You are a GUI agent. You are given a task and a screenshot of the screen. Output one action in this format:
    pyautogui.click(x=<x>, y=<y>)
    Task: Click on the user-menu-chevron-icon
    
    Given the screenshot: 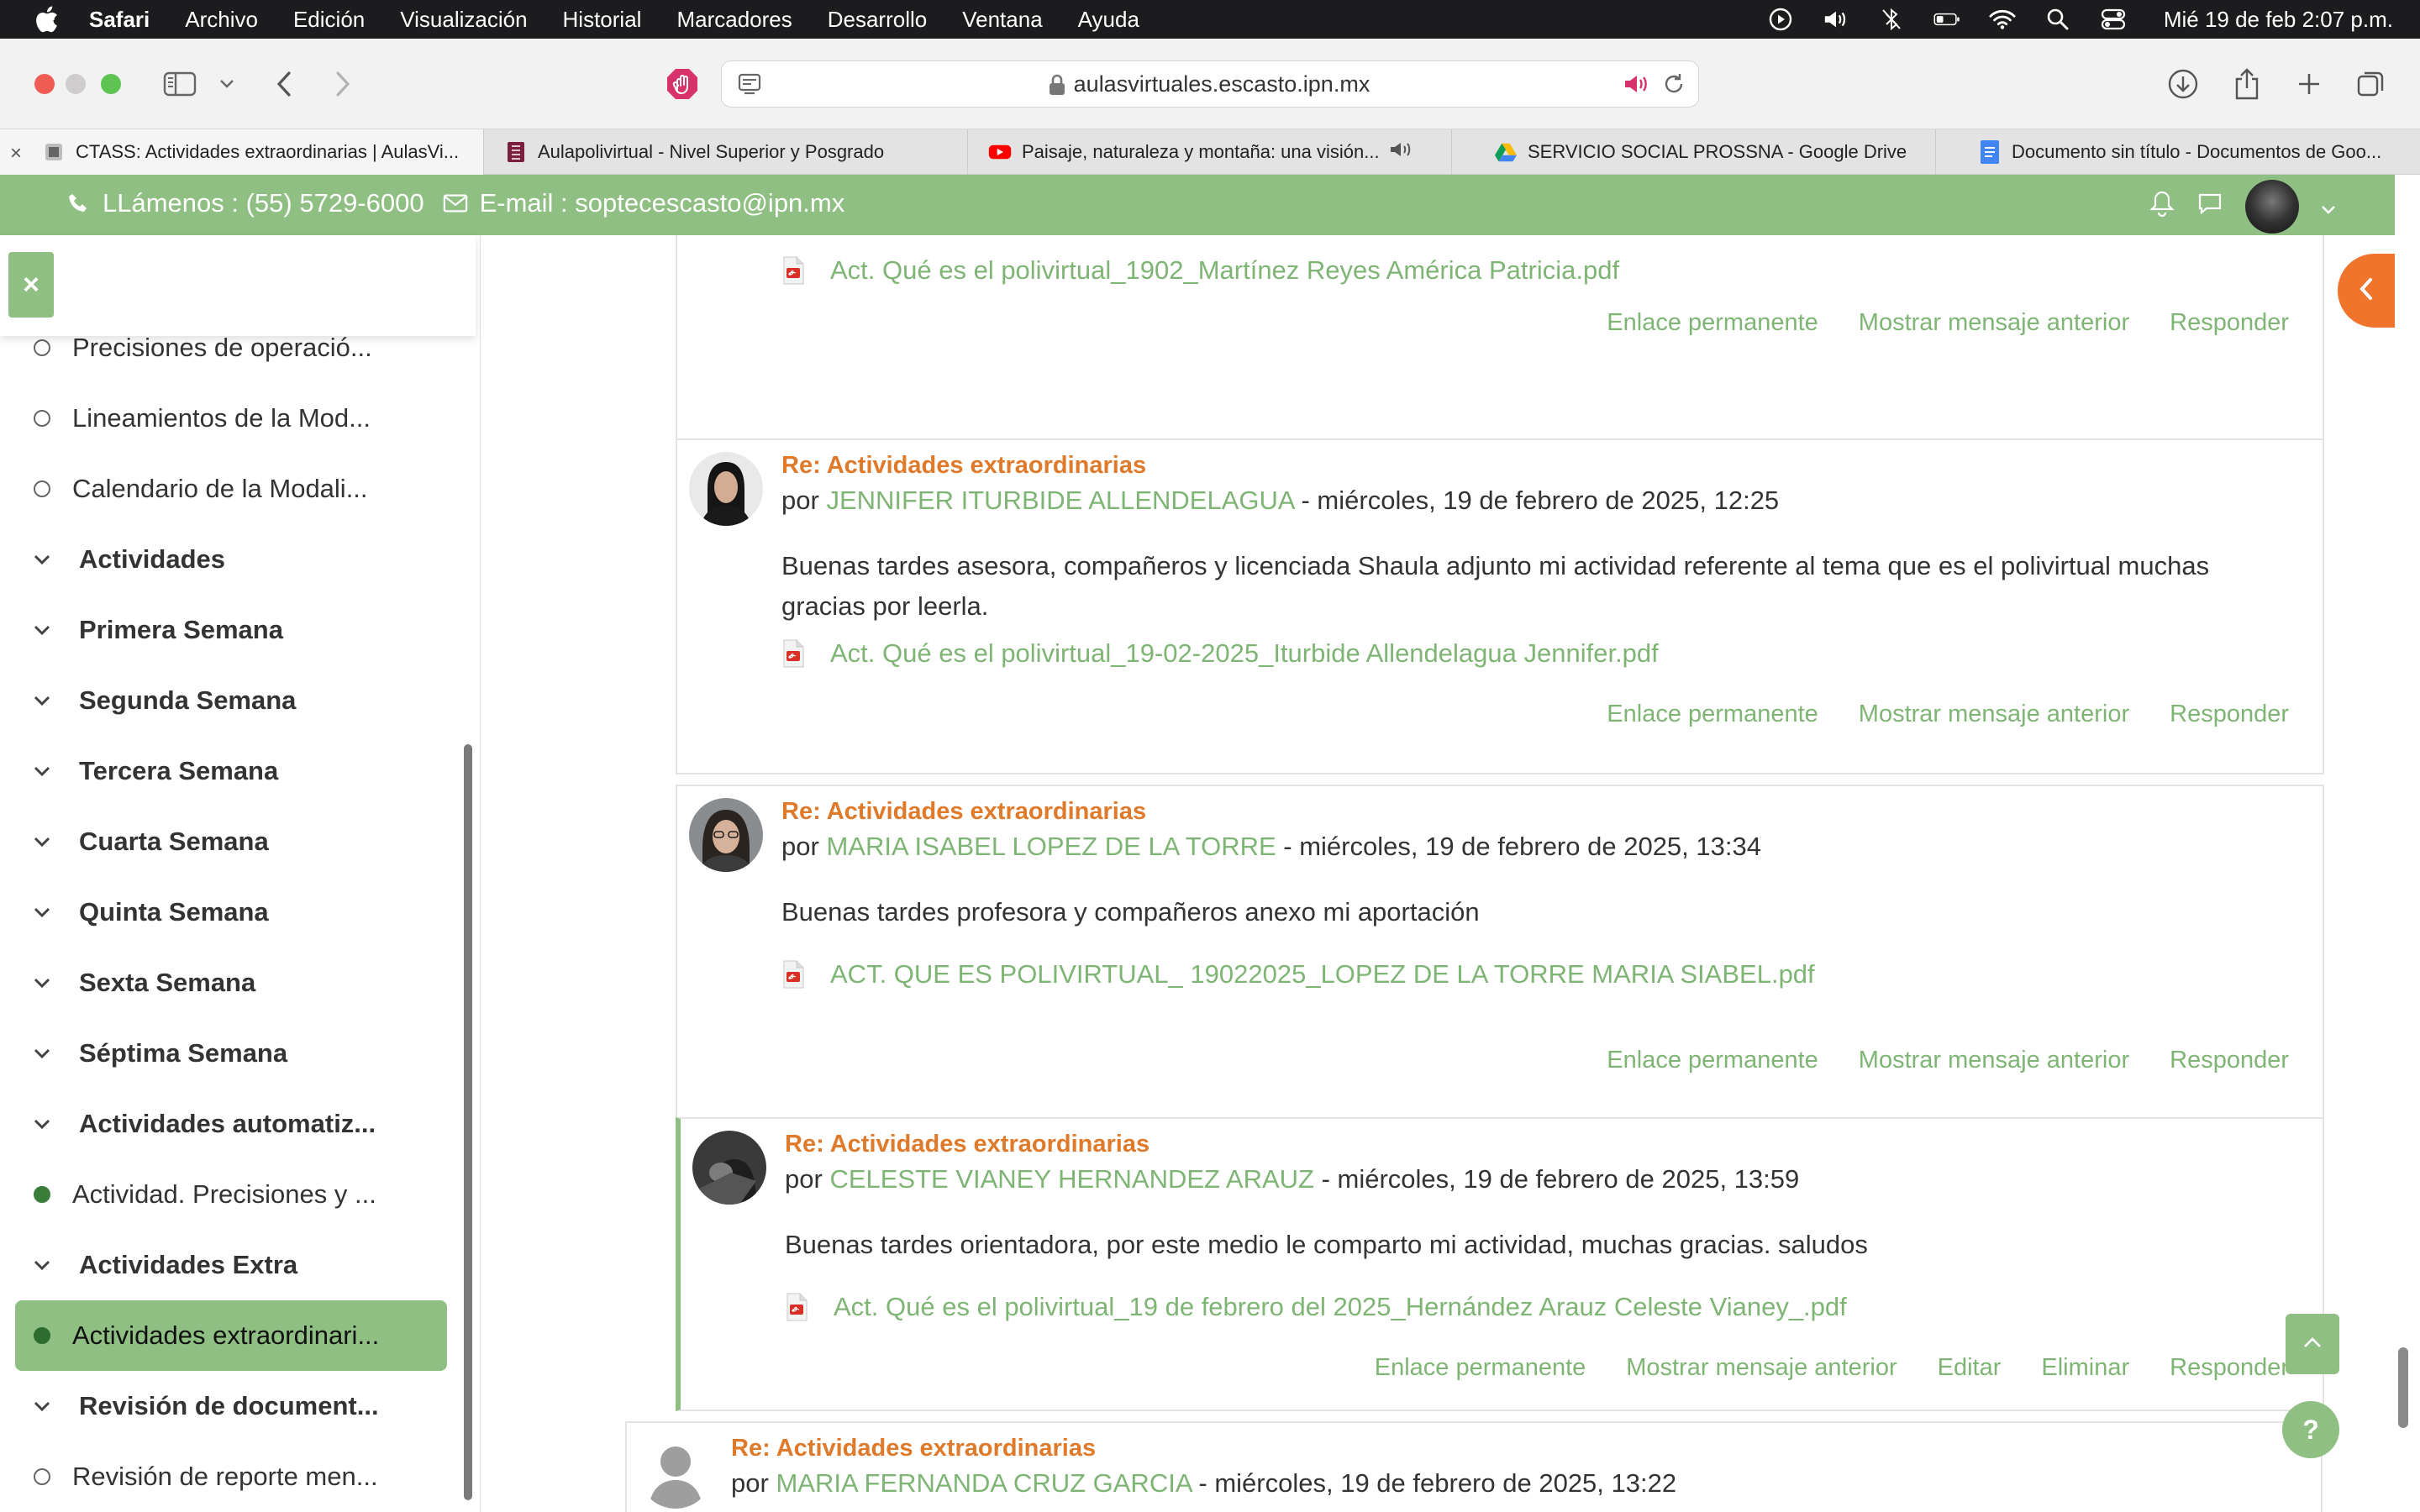 What is the action you would take?
    pyautogui.click(x=2329, y=207)
    